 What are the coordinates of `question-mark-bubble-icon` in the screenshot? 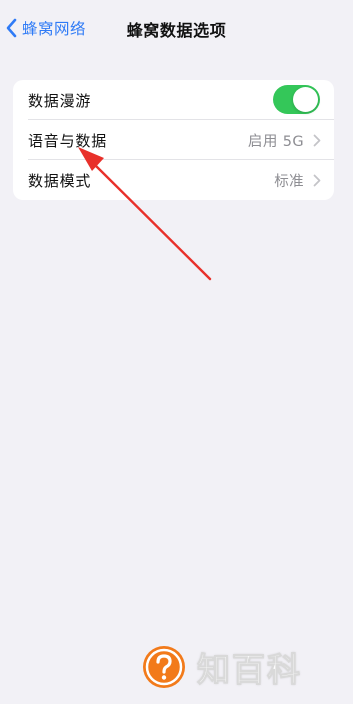 It's located at (164, 667).